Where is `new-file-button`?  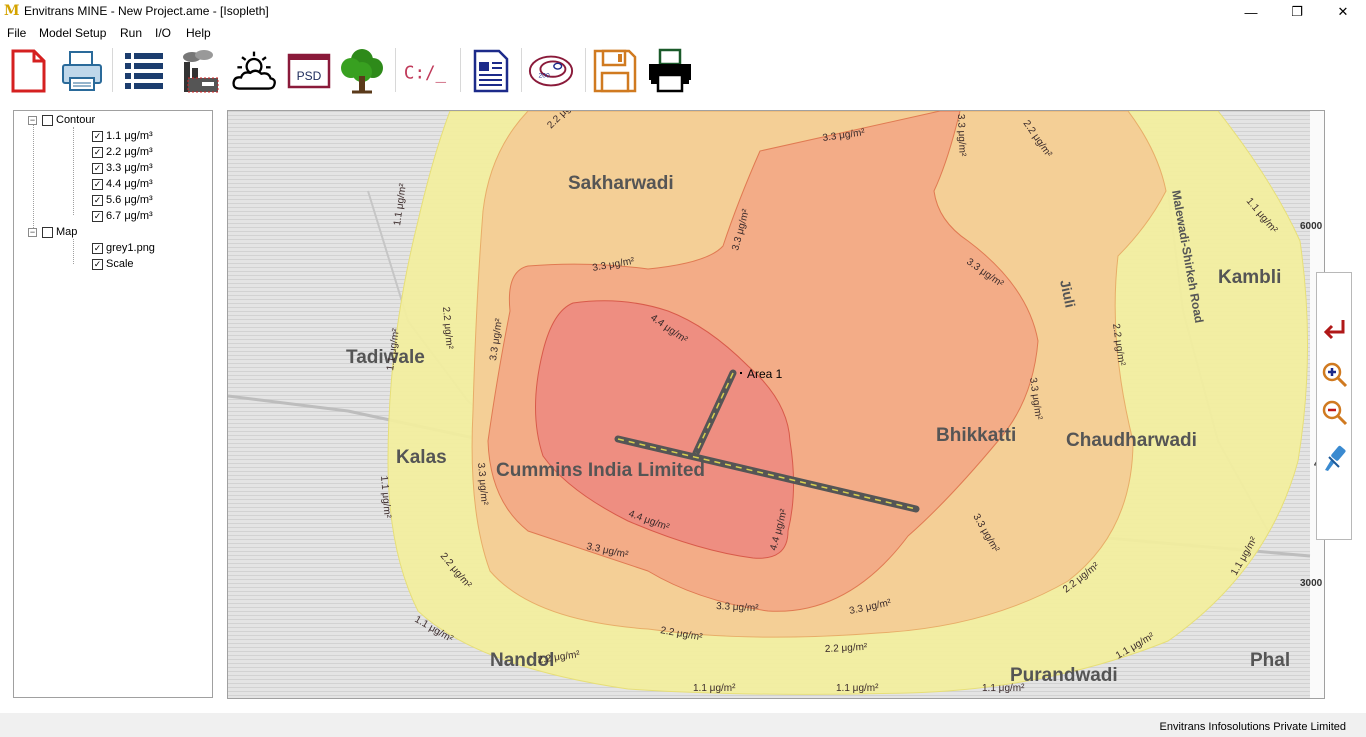
new-file-button is located at coordinates (28, 71).